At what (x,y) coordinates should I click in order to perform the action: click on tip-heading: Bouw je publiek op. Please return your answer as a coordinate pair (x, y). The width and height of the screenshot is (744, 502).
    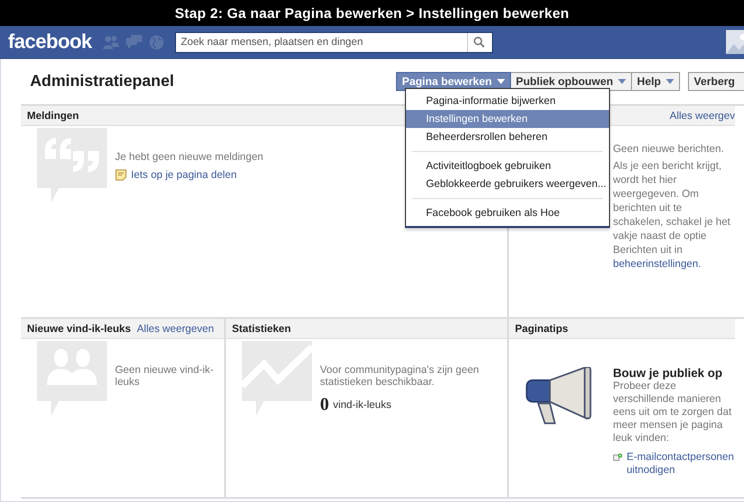
    Looking at the image, I should click on (668, 373).